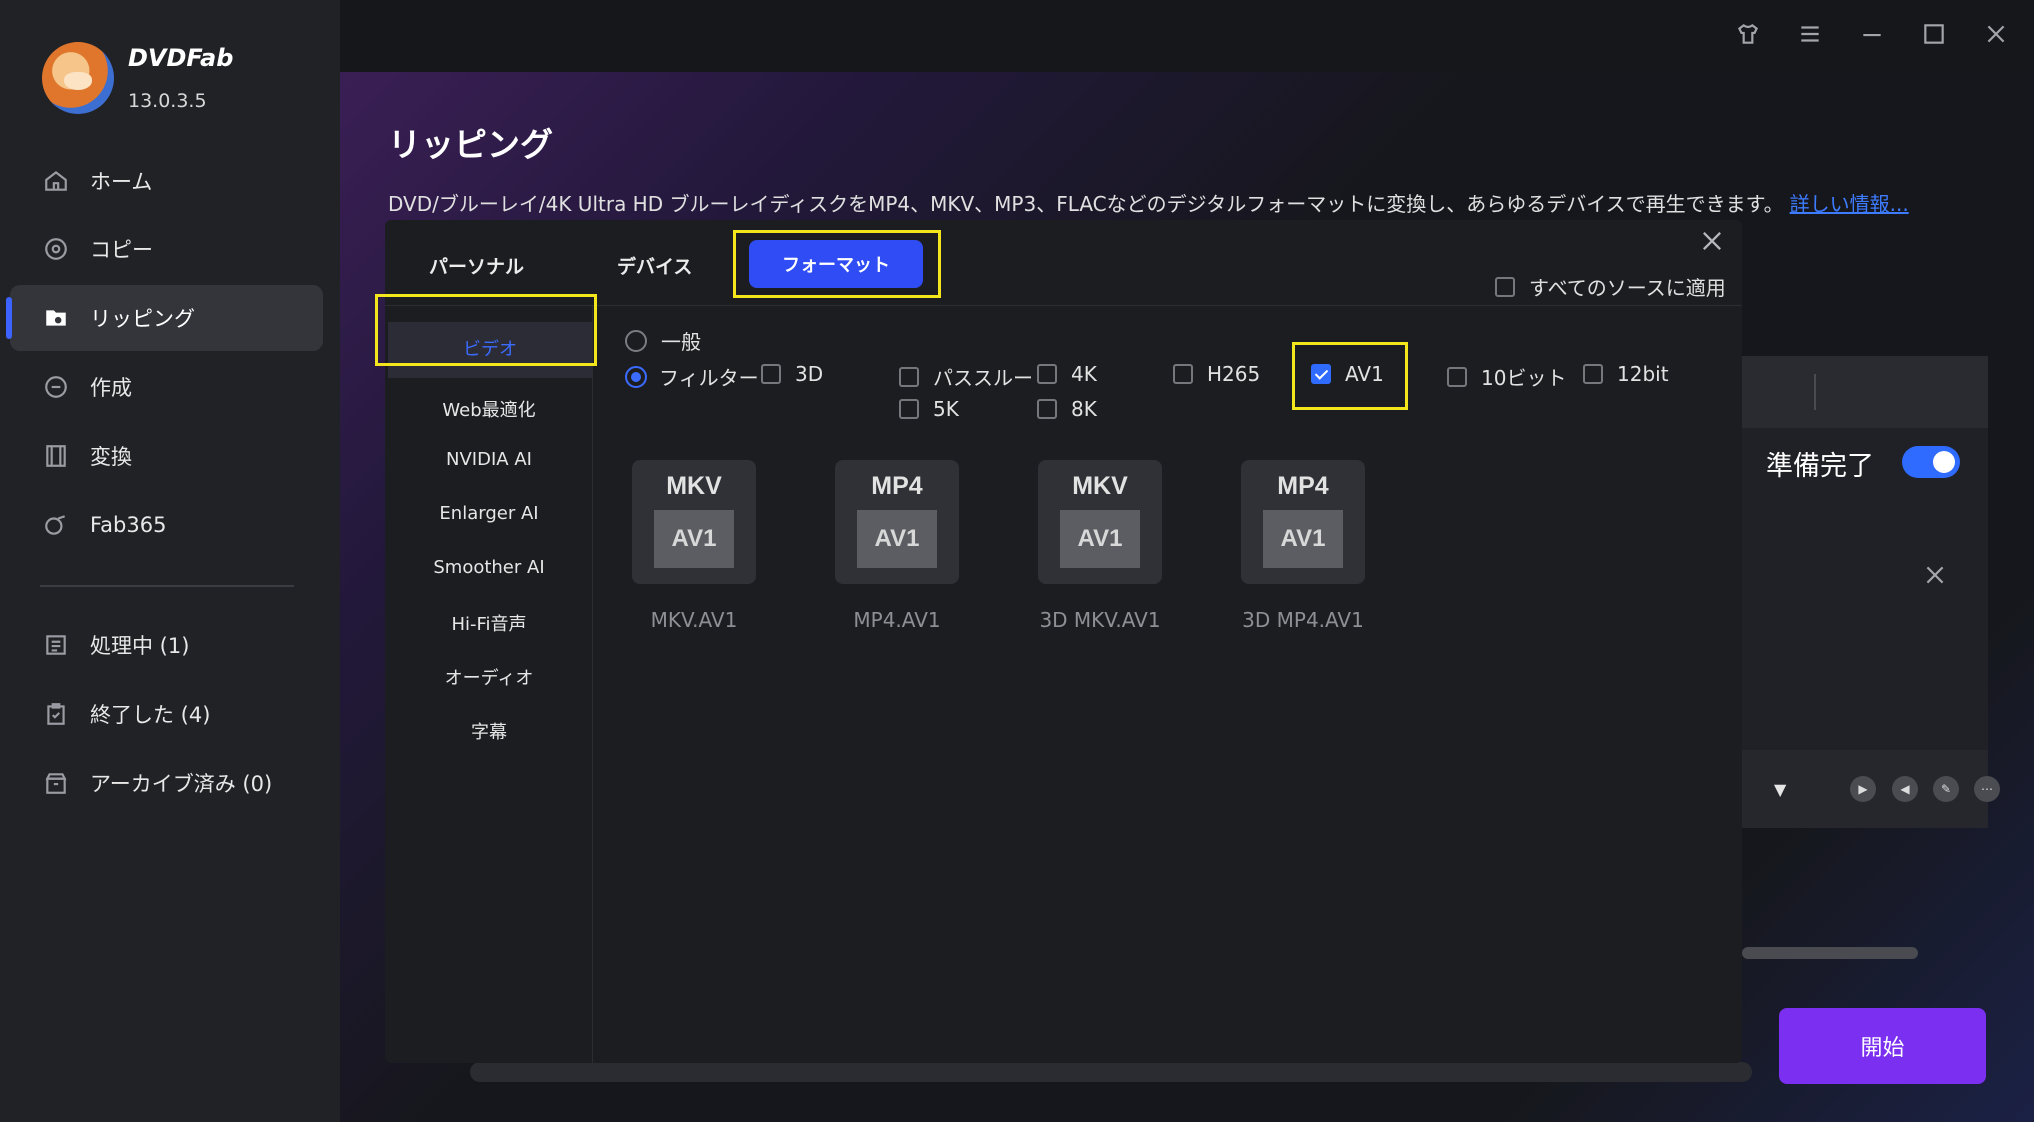 Image resolution: width=2034 pixels, height=1122 pixels. I want to click on ripper-icon, so click(56, 318).